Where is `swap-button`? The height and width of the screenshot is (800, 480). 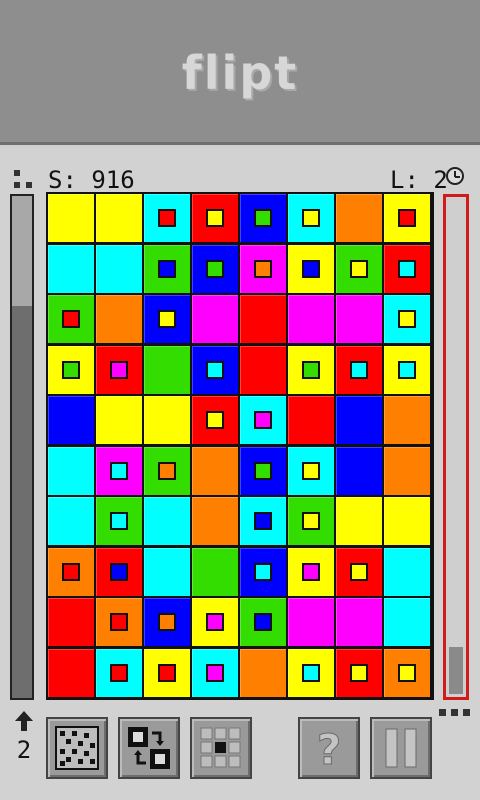 swap-button is located at coordinates (149, 748).